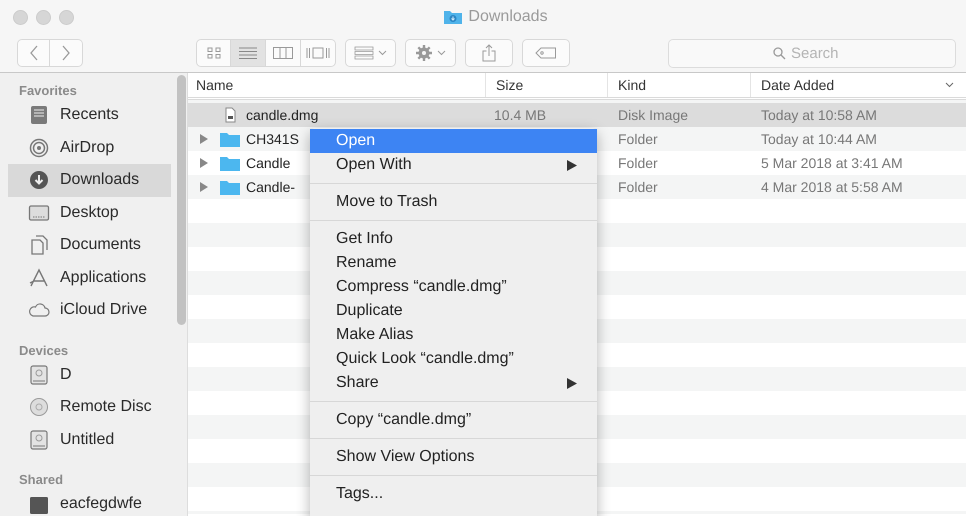  I want to click on action-button, so click(430, 53).